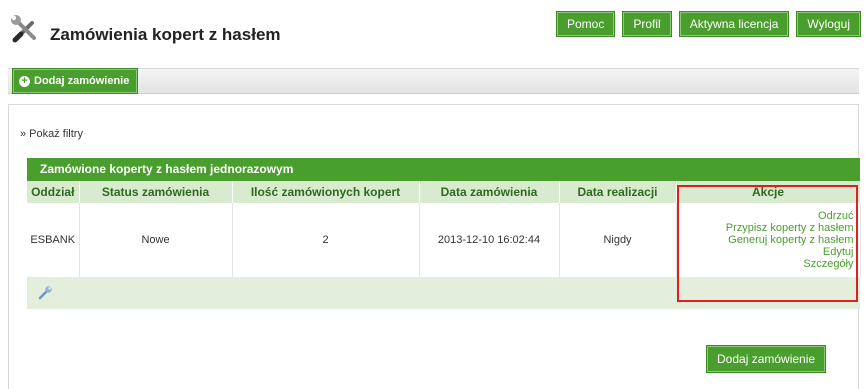 The height and width of the screenshot is (389, 865). I want to click on column-header-status: Status zamówienia, so click(156, 192).